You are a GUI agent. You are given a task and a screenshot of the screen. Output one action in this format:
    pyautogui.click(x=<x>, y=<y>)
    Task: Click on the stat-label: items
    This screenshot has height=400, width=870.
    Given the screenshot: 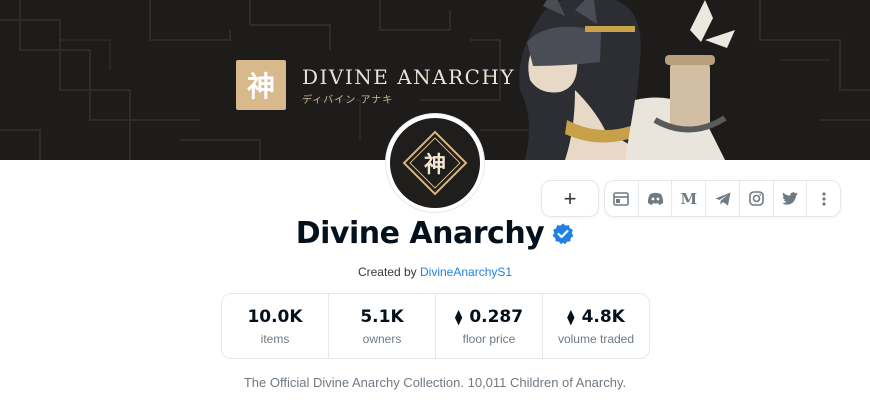 What is the action you would take?
    pyautogui.click(x=275, y=338)
    